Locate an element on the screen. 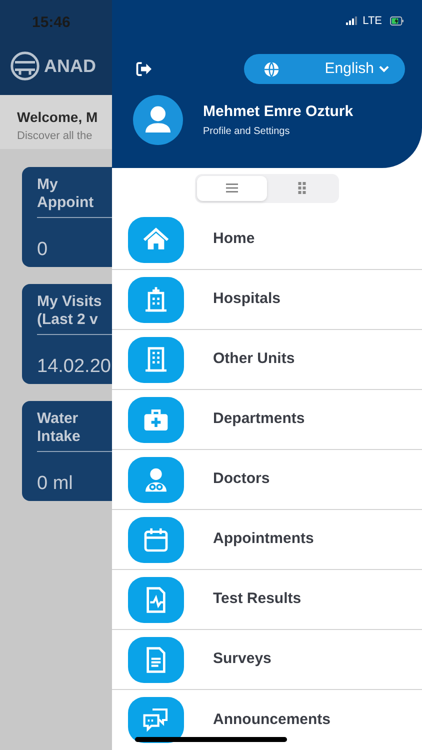 The width and height of the screenshot is (422, 750). calendar-icon is located at coordinates (156, 540).